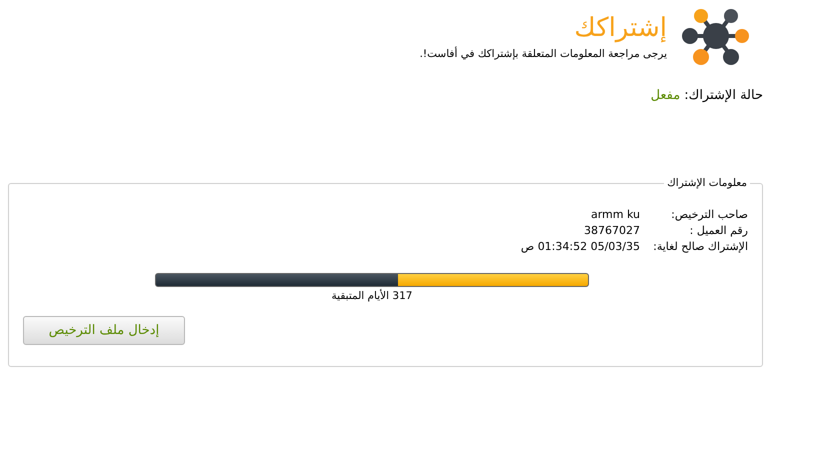 The width and height of the screenshot is (819, 460). What do you see at coordinates (372, 296) in the screenshot?
I see `days-remaining-text: 317 الأيام المتبقية` at bounding box center [372, 296].